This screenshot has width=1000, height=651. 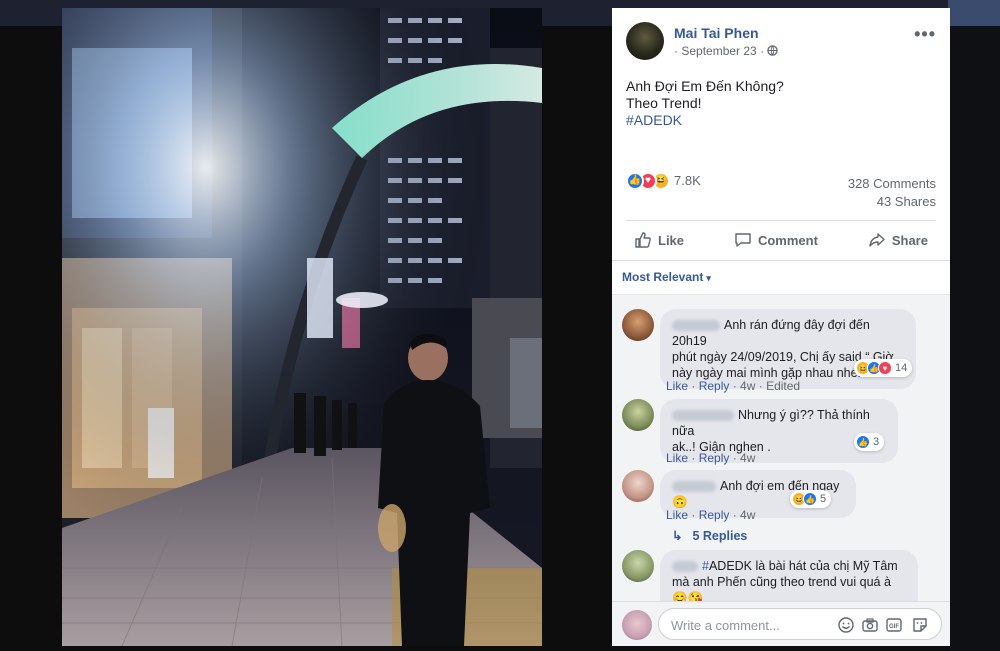 I want to click on share-label: Share, so click(x=909, y=240).